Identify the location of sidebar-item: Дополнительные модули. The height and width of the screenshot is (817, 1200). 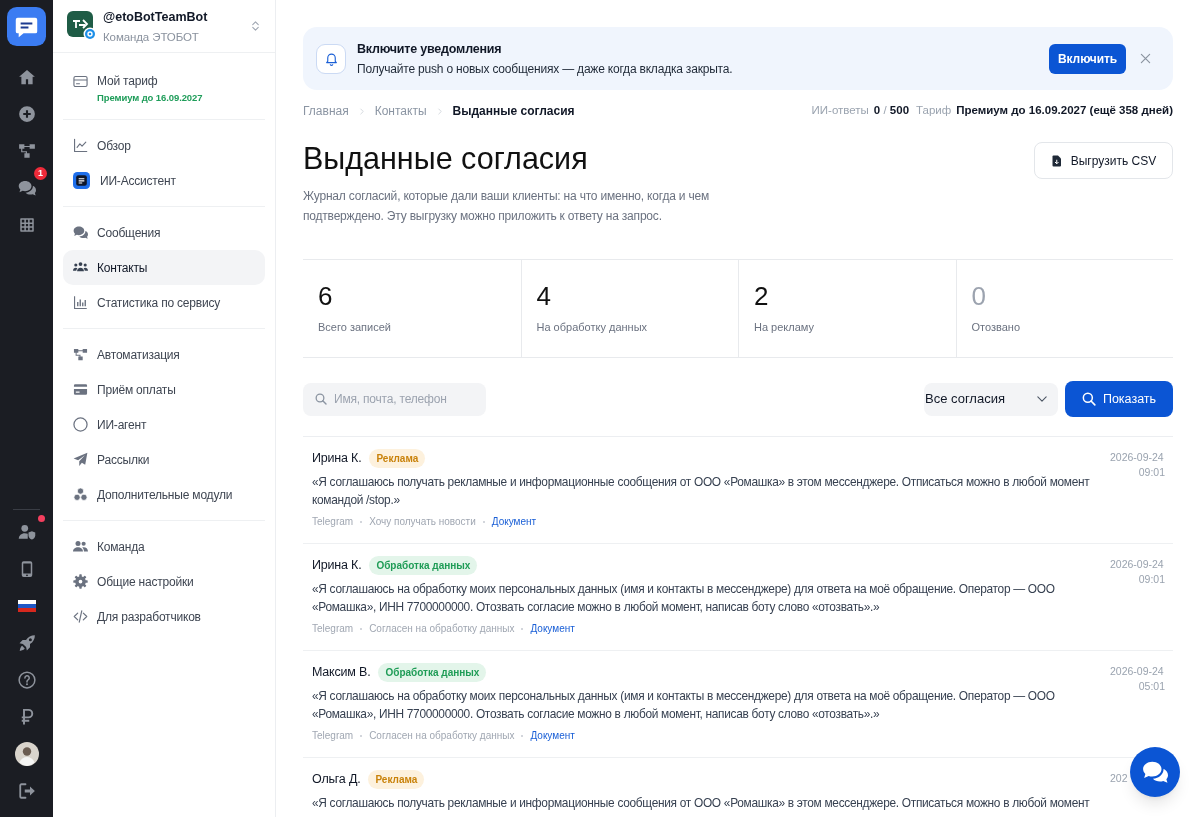
(164, 494).